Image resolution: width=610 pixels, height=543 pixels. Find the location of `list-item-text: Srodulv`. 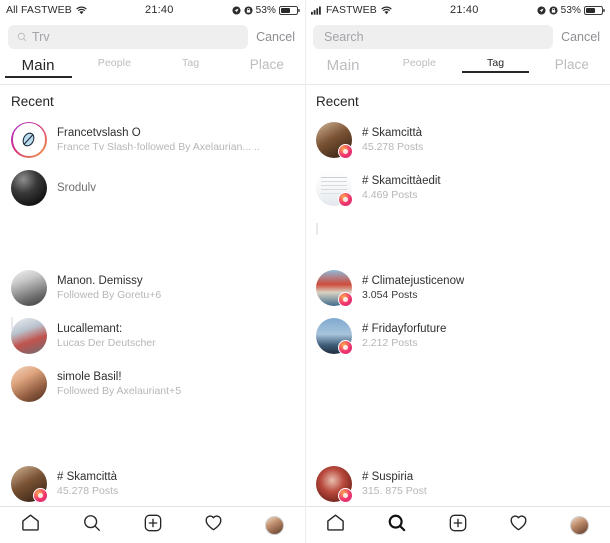

list-item-text: Srodulv is located at coordinates (76, 188).